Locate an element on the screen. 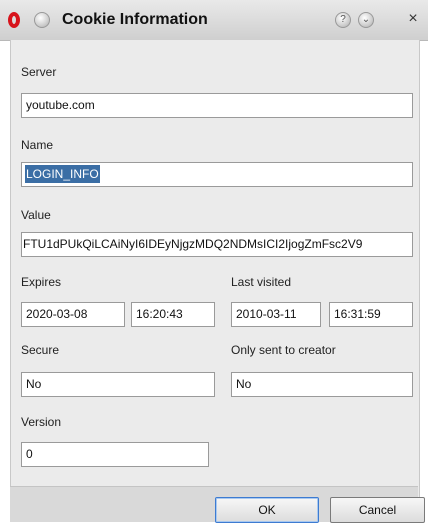  expires-time-field: 16:20:43 is located at coordinates (173, 314).